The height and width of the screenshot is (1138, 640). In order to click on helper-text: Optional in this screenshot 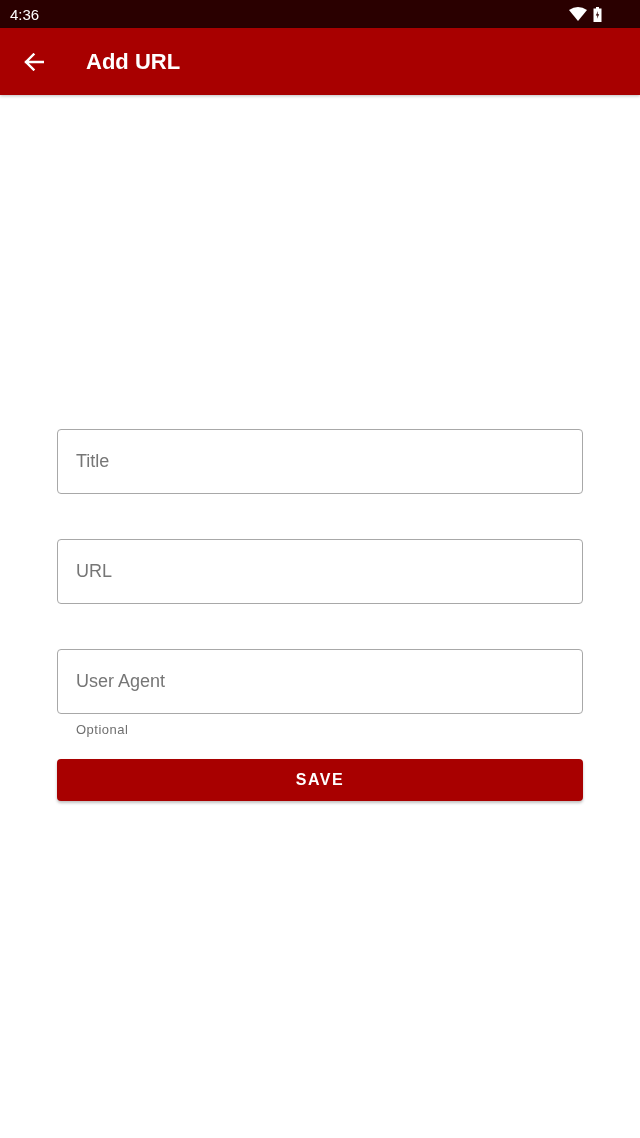, I will do `click(103, 729)`.